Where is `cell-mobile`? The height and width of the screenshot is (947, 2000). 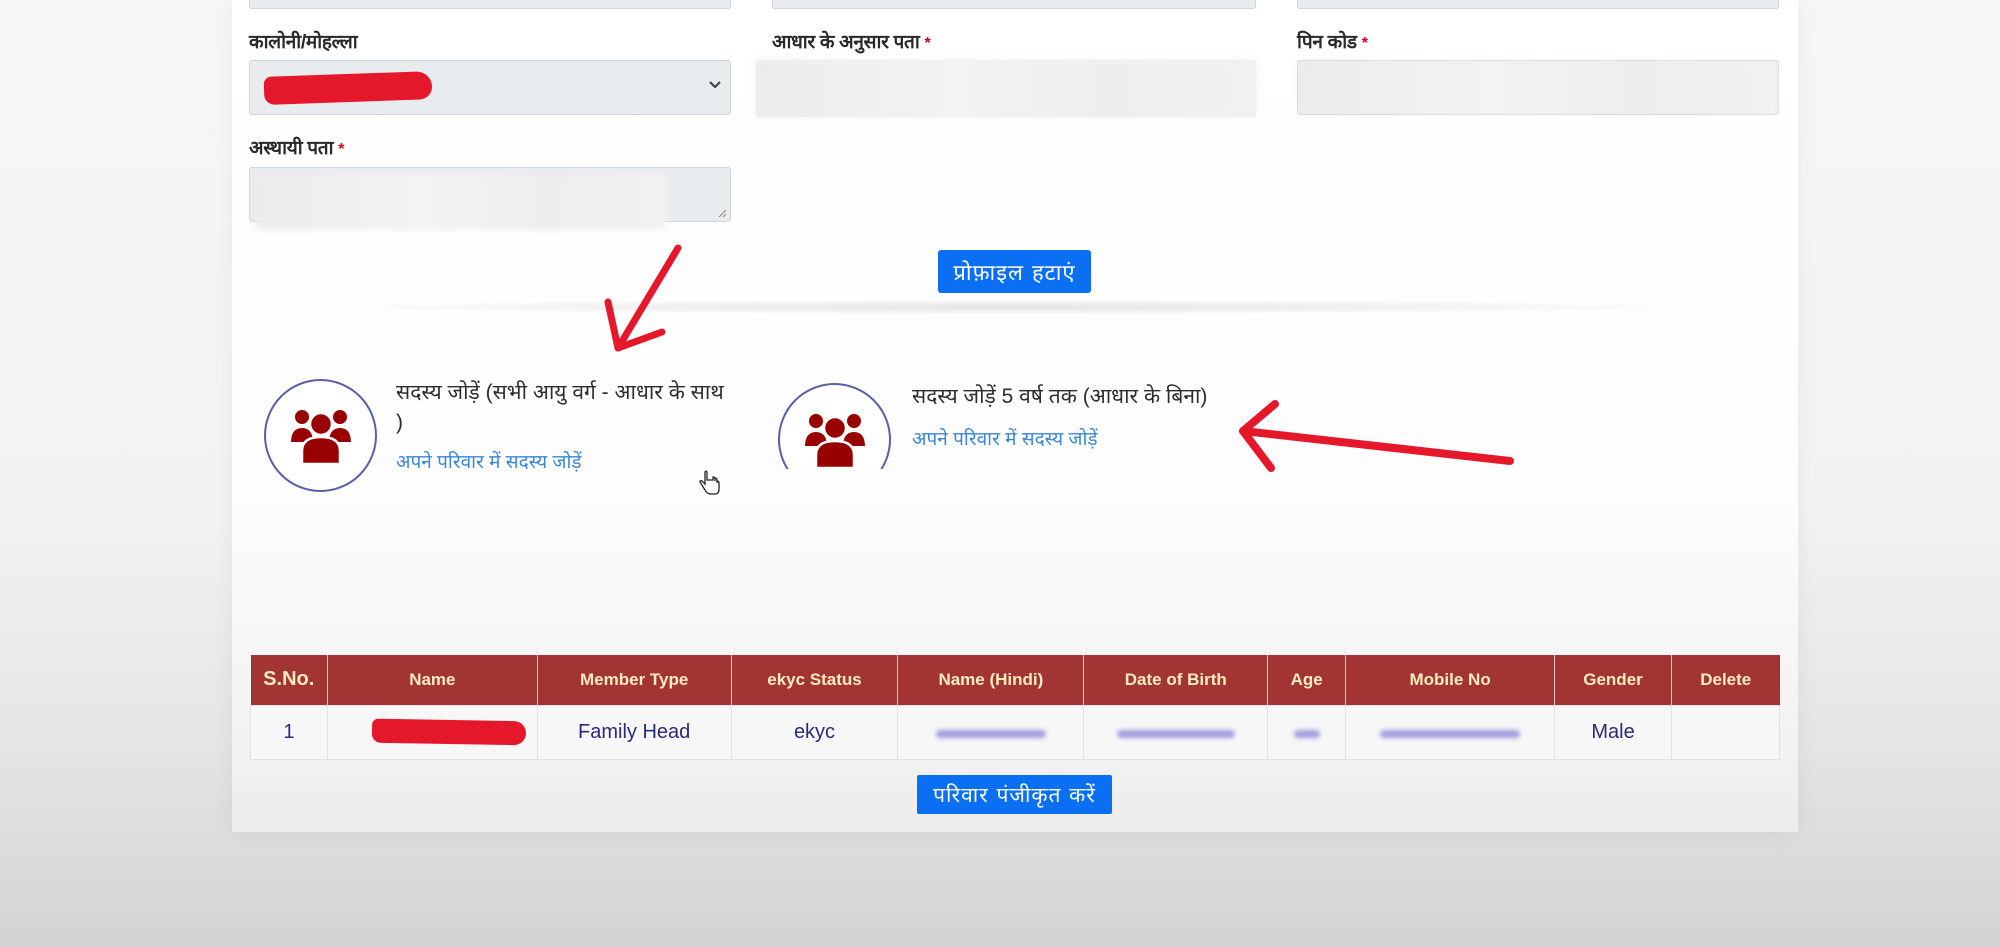 cell-mobile is located at coordinates (1450, 732).